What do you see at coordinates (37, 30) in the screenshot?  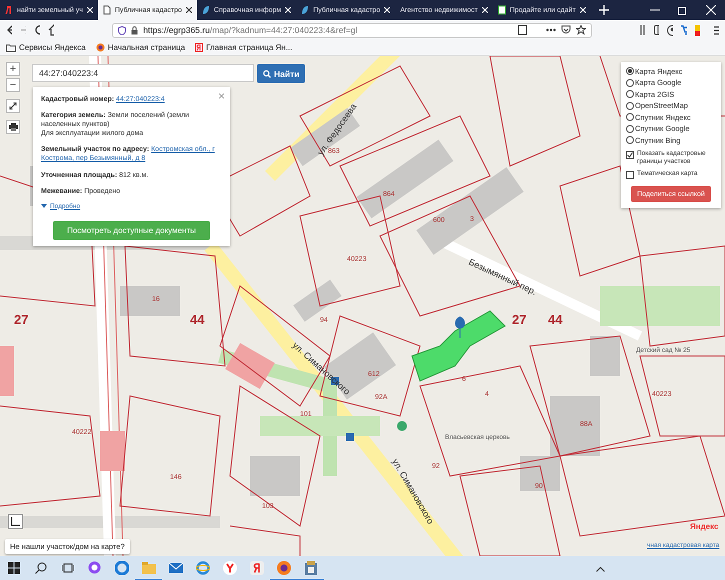 I see `reload-icon` at bounding box center [37, 30].